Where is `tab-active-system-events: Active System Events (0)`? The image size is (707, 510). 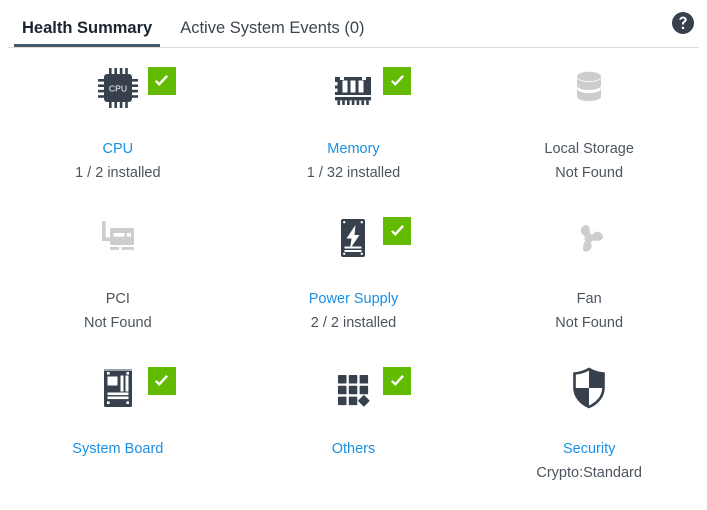 tab-active-system-events: Active System Events (0) is located at coordinates (272, 33).